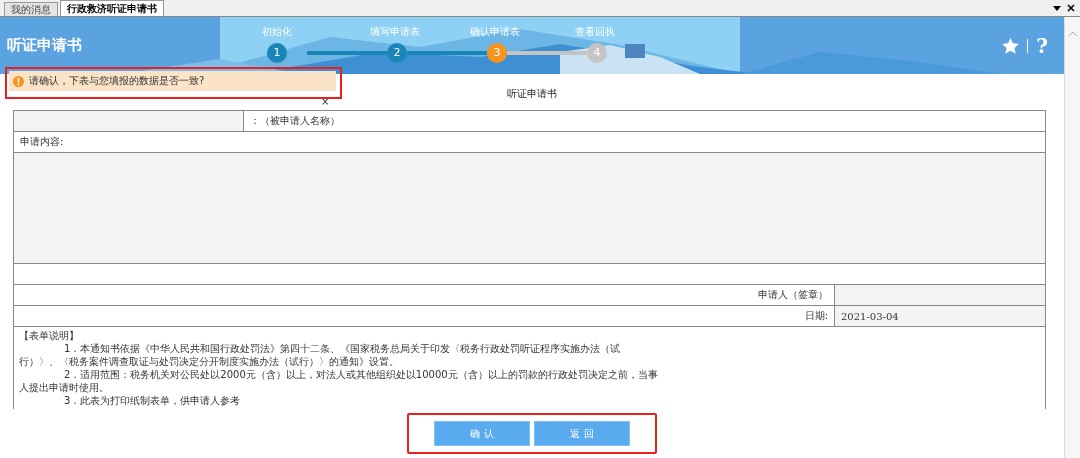  What do you see at coordinates (793, 295) in the screenshot?
I see `table-cell-text: 申请人（签章）` at bounding box center [793, 295].